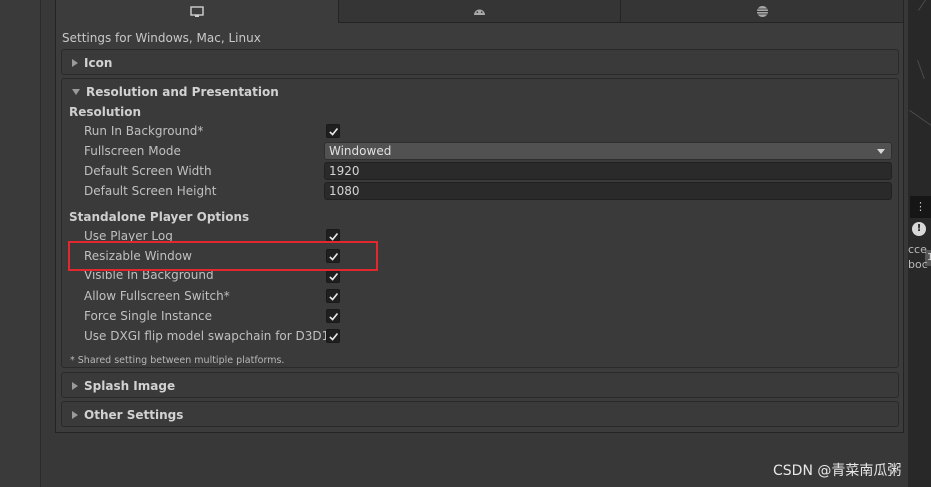  Describe the element at coordinates (608, 171) in the screenshot. I see `default-screen-width-field: 1920` at that location.